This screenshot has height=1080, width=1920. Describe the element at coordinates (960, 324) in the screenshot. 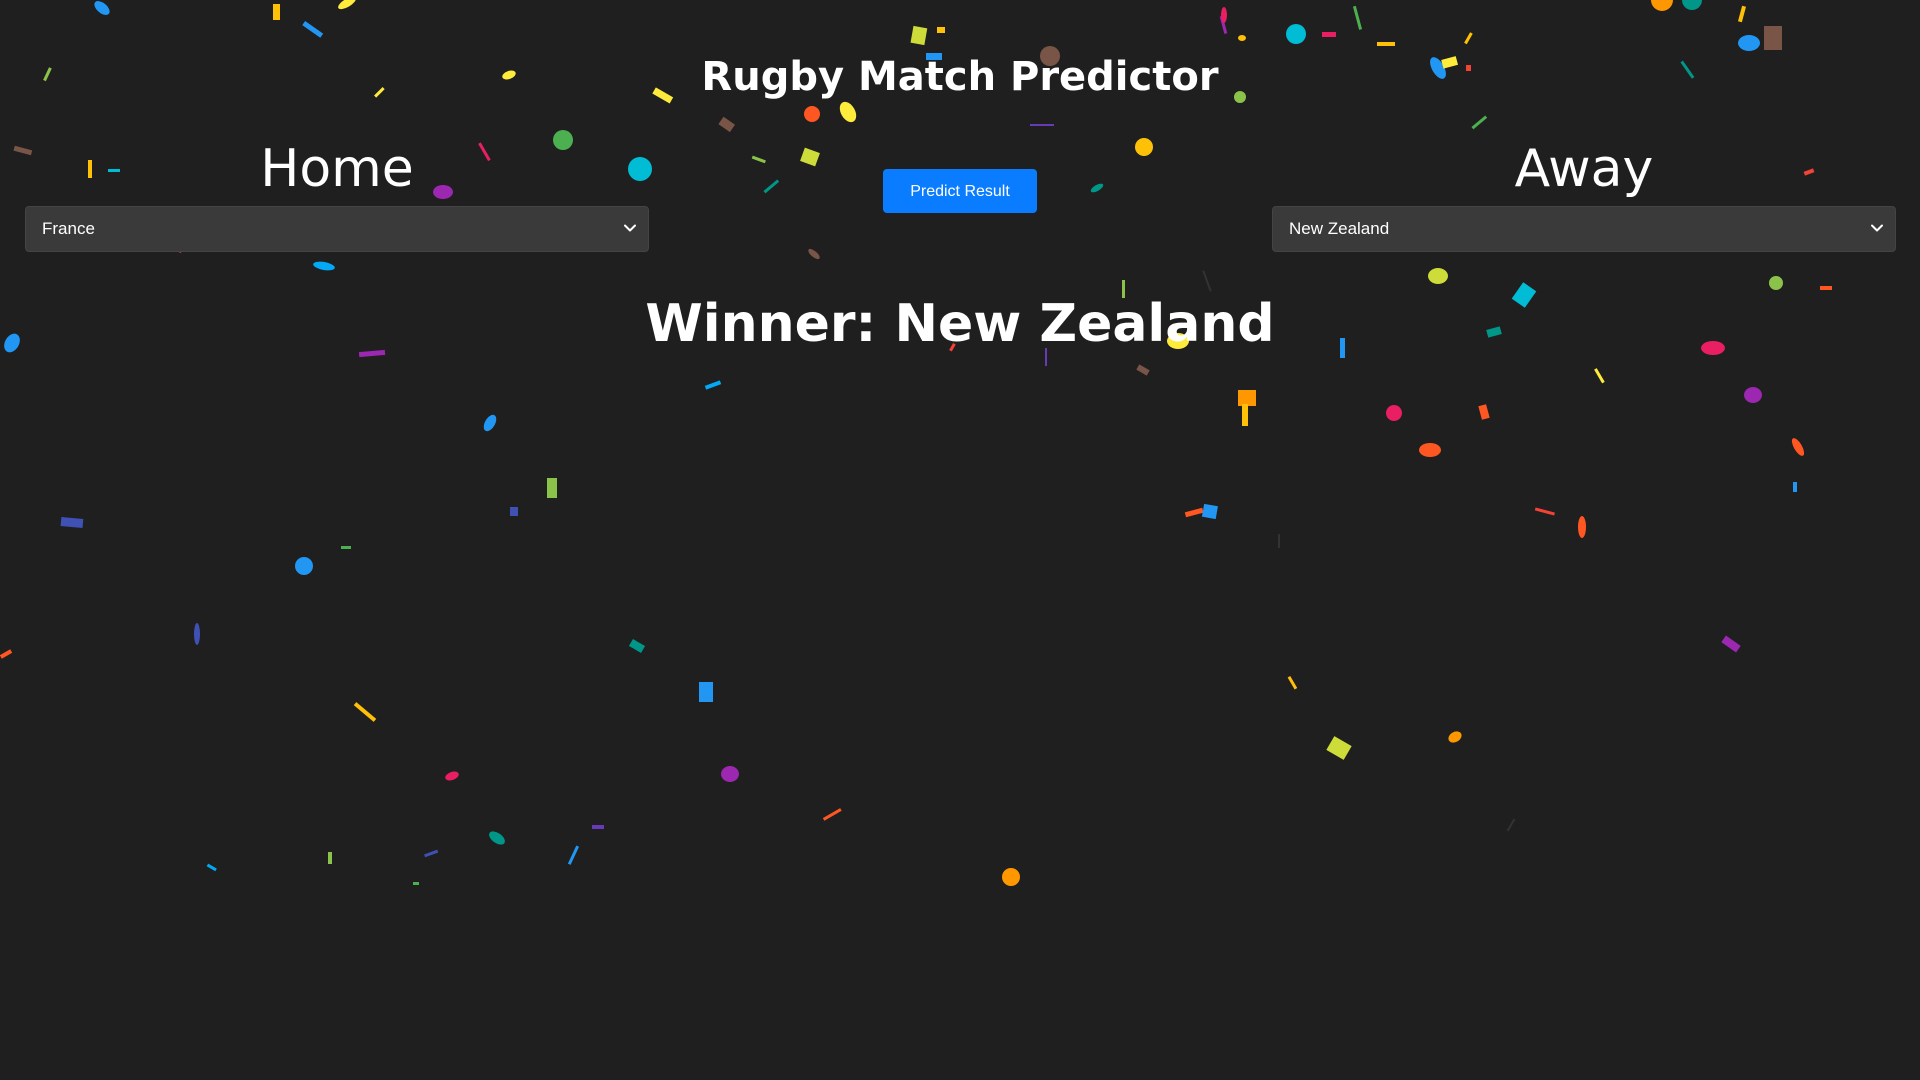

I see `prediction-result: Winner: New Zealand` at that location.